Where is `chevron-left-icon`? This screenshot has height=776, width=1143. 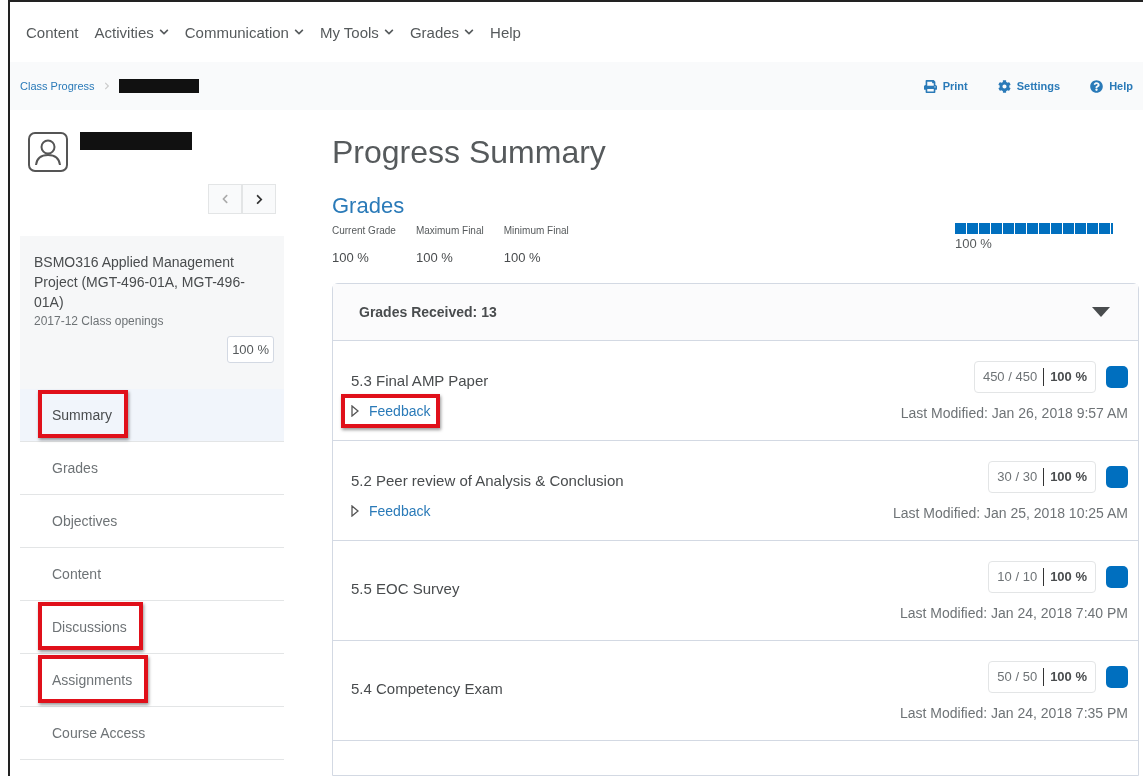
chevron-left-icon is located at coordinates (225, 199).